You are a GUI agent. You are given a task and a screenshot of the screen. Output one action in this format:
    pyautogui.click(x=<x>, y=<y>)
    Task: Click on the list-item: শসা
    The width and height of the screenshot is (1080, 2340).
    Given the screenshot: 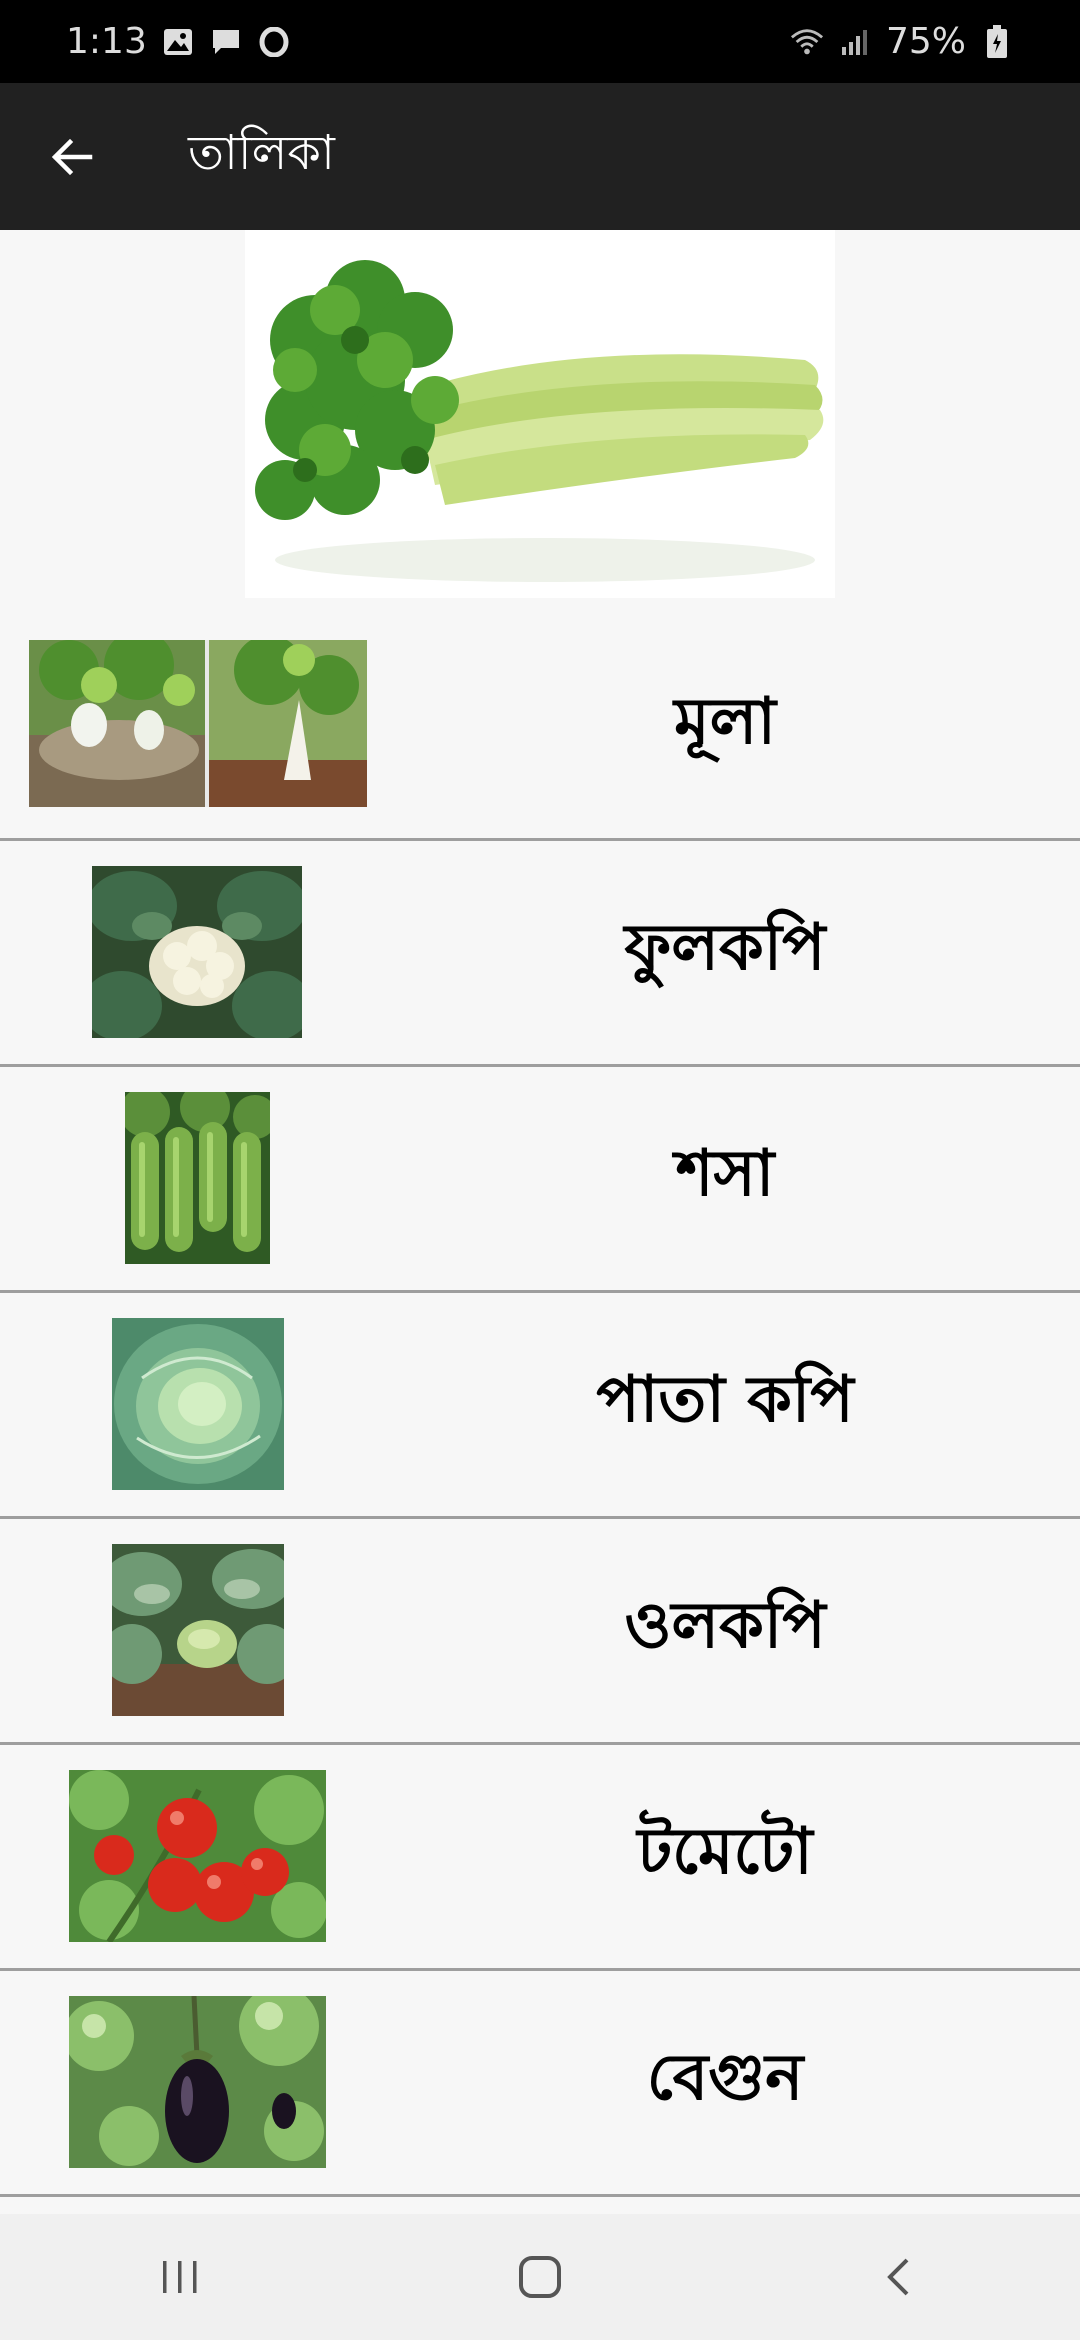 What is the action you would take?
    pyautogui.click(x=540, y=1180)
    